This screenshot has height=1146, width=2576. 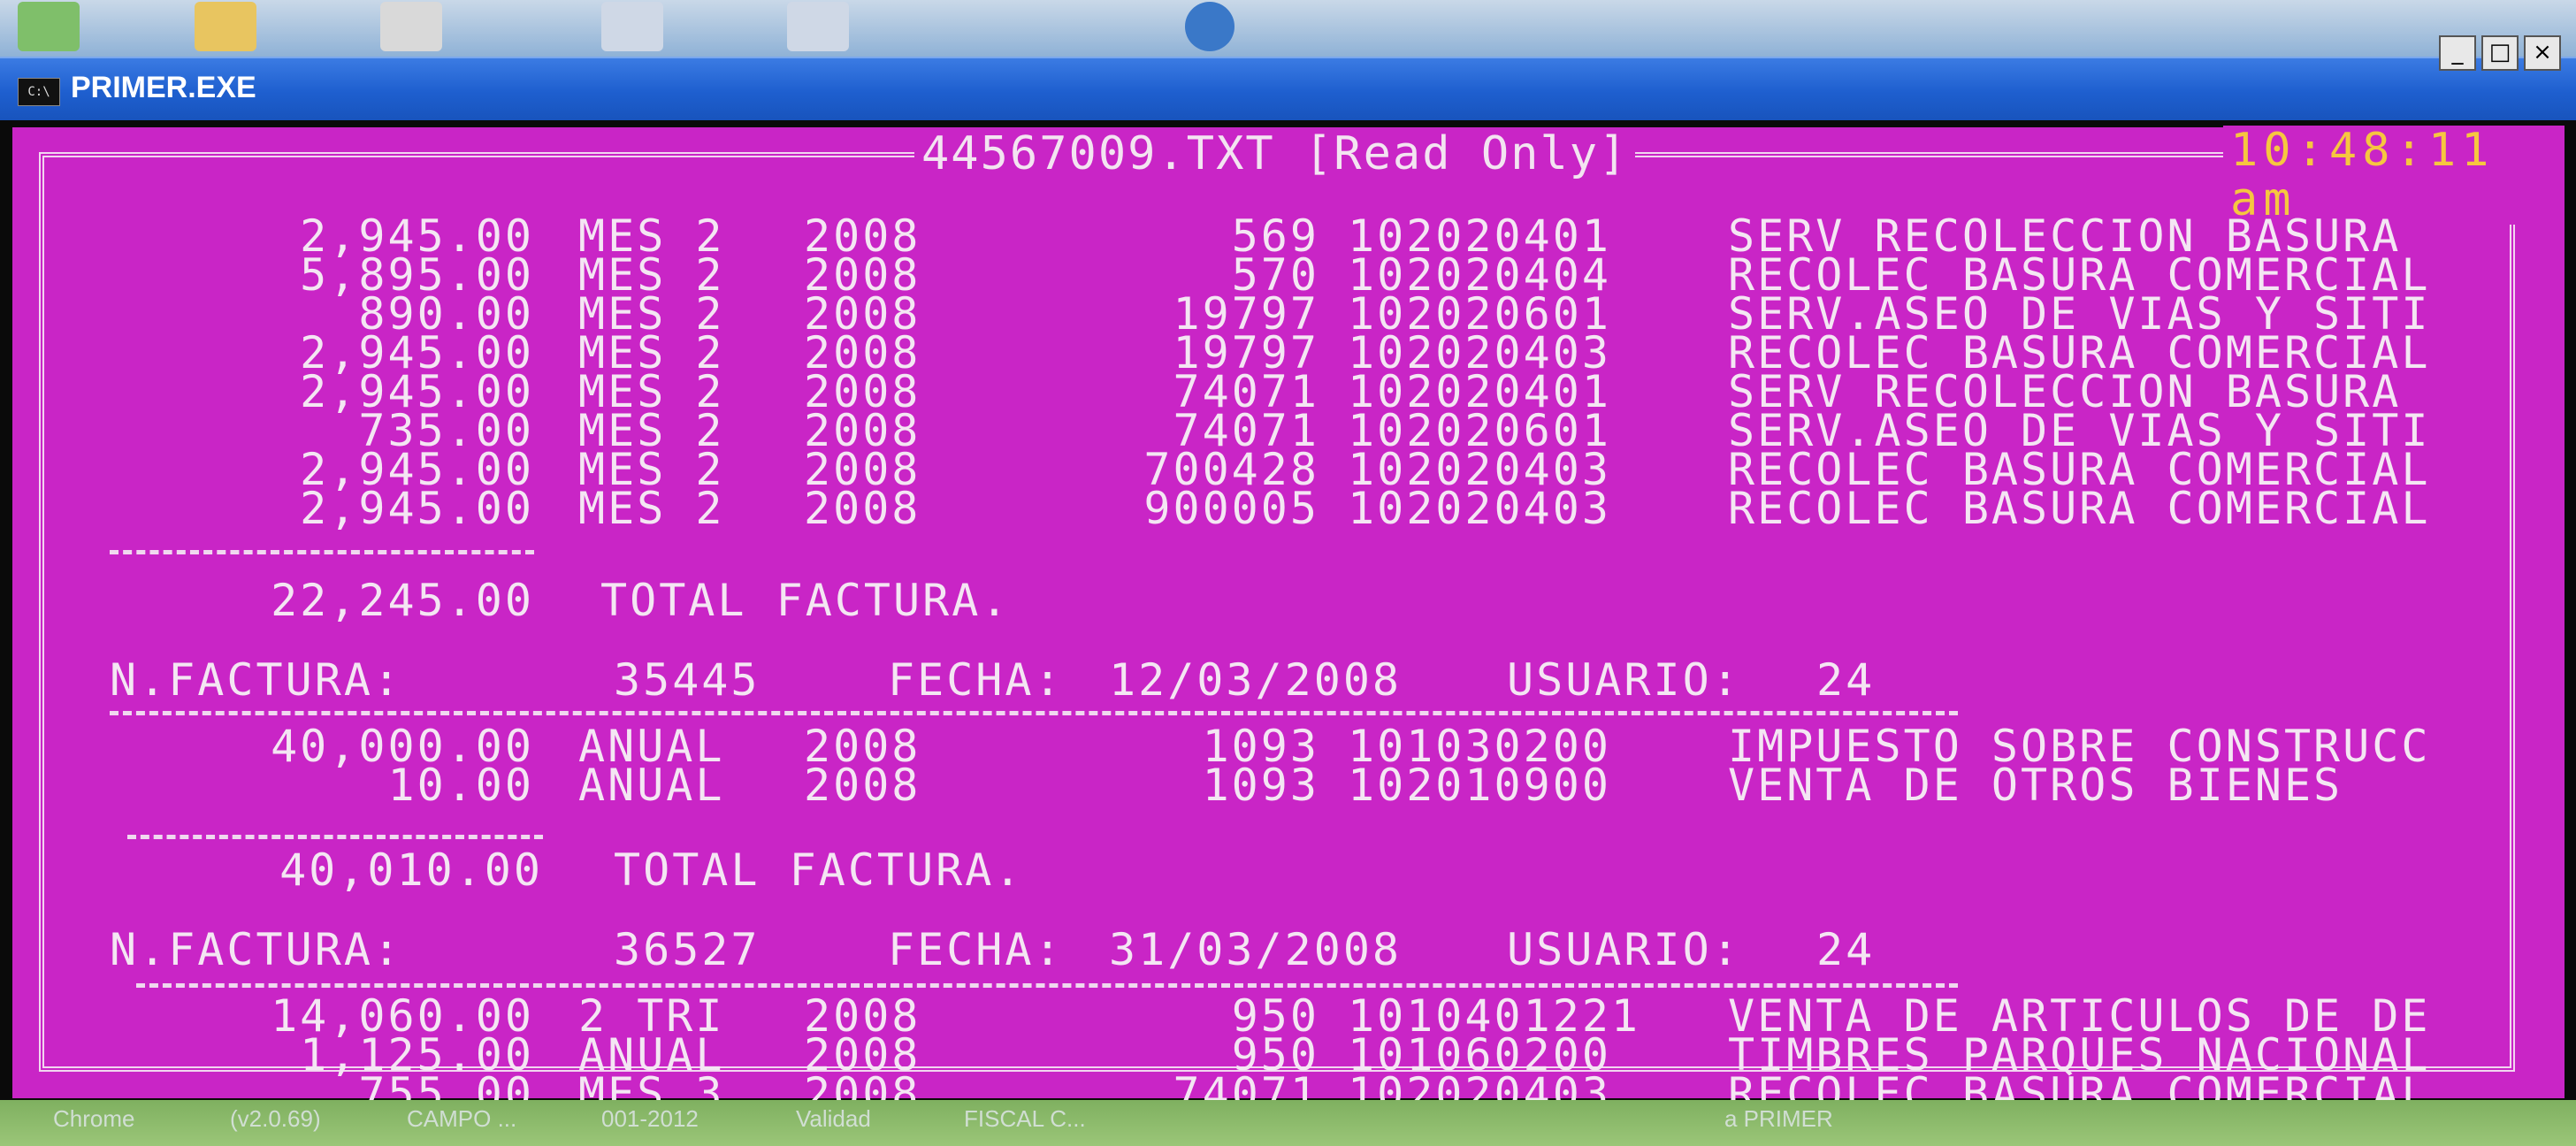 I want to click on row-amount: 2,945.00, so click(x=417, y=509).